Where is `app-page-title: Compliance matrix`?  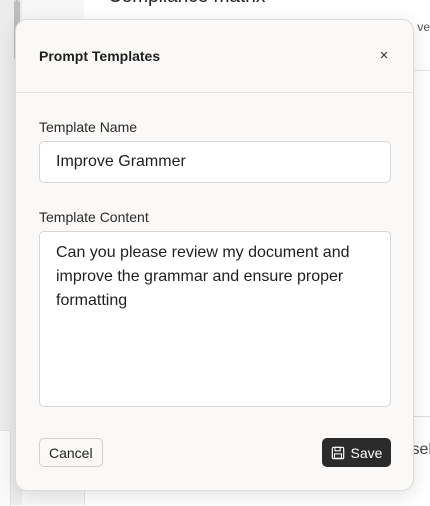
app-page-title: Compliance matrix is located at coordinates (186, 4).